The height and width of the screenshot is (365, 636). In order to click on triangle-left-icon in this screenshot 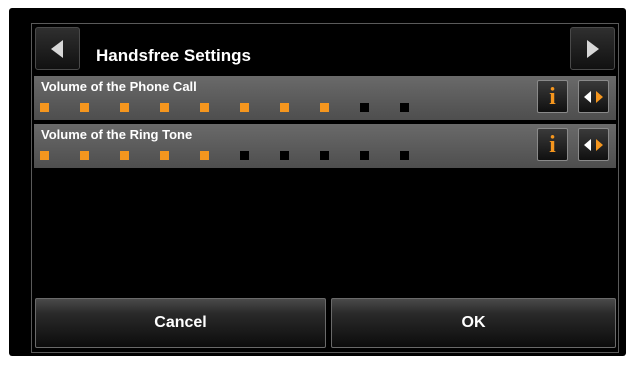, I will do `click(57, 49)`.